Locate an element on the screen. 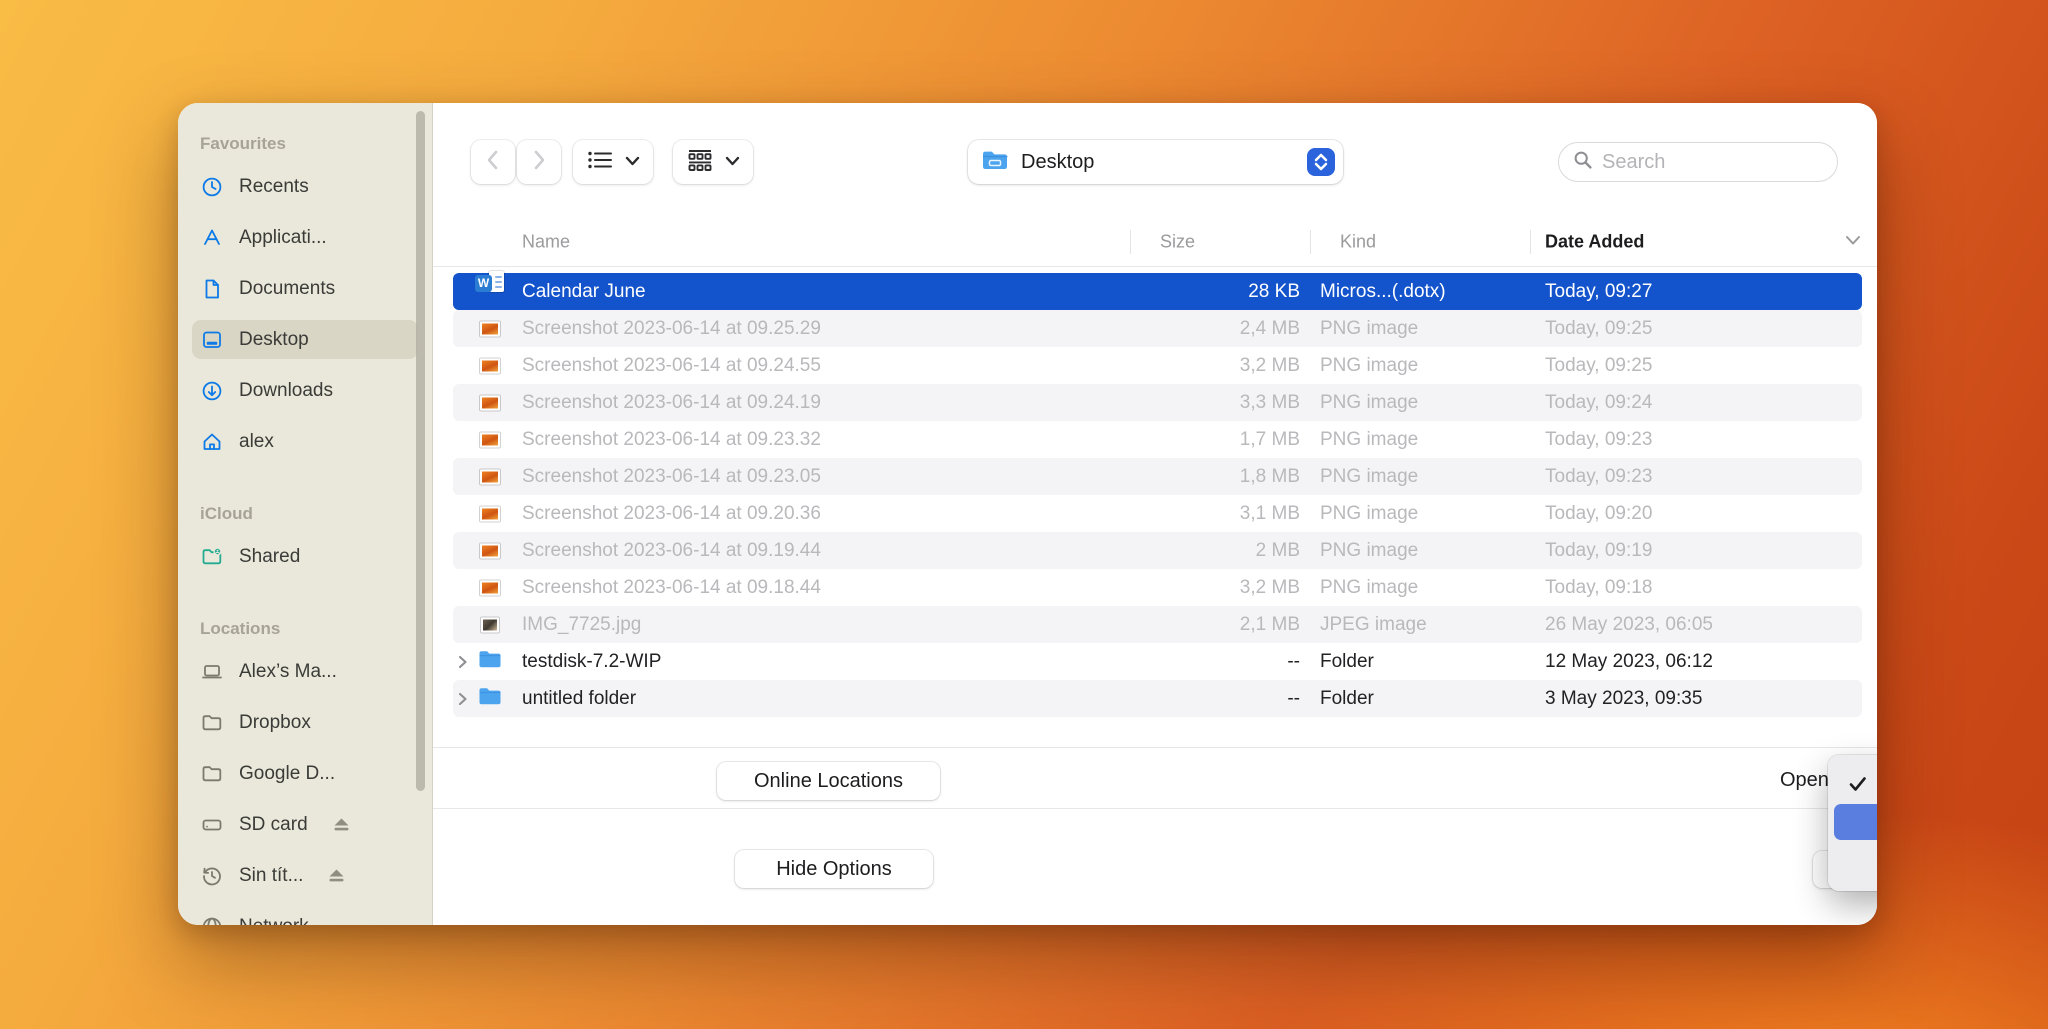 The width and height of the screenshot is (2048, 1029). sidebar-item-shared: Shared is located at coordinates (316, 556).